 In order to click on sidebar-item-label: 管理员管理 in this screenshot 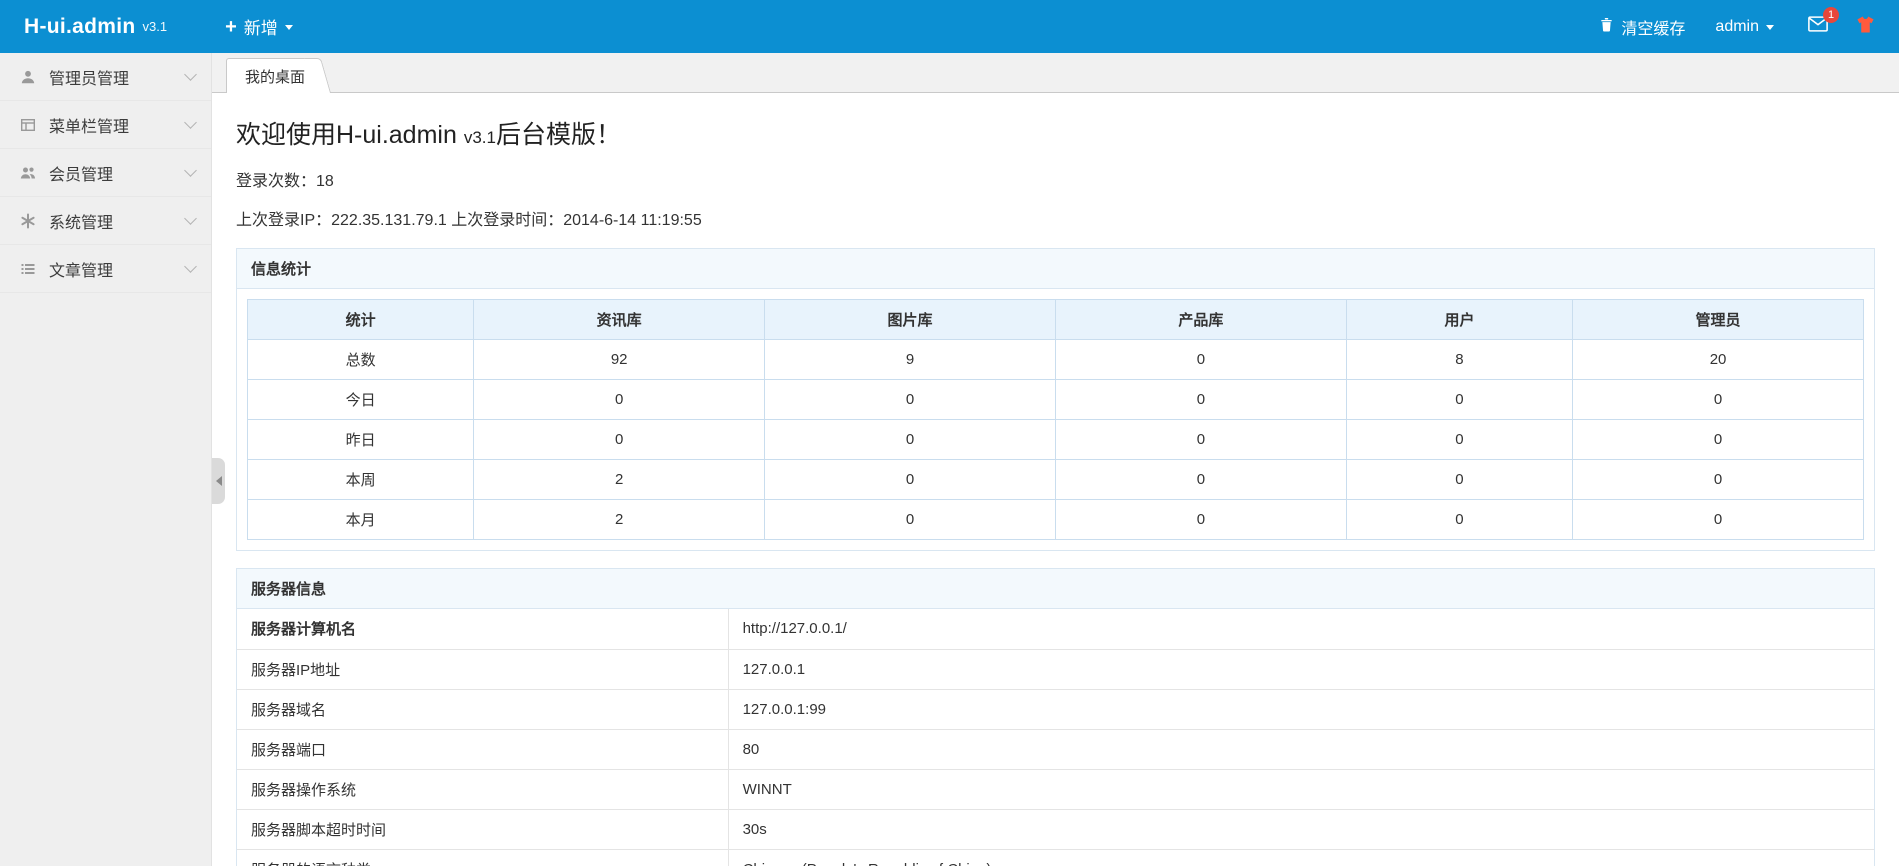, I will do `click(89, 79)`.